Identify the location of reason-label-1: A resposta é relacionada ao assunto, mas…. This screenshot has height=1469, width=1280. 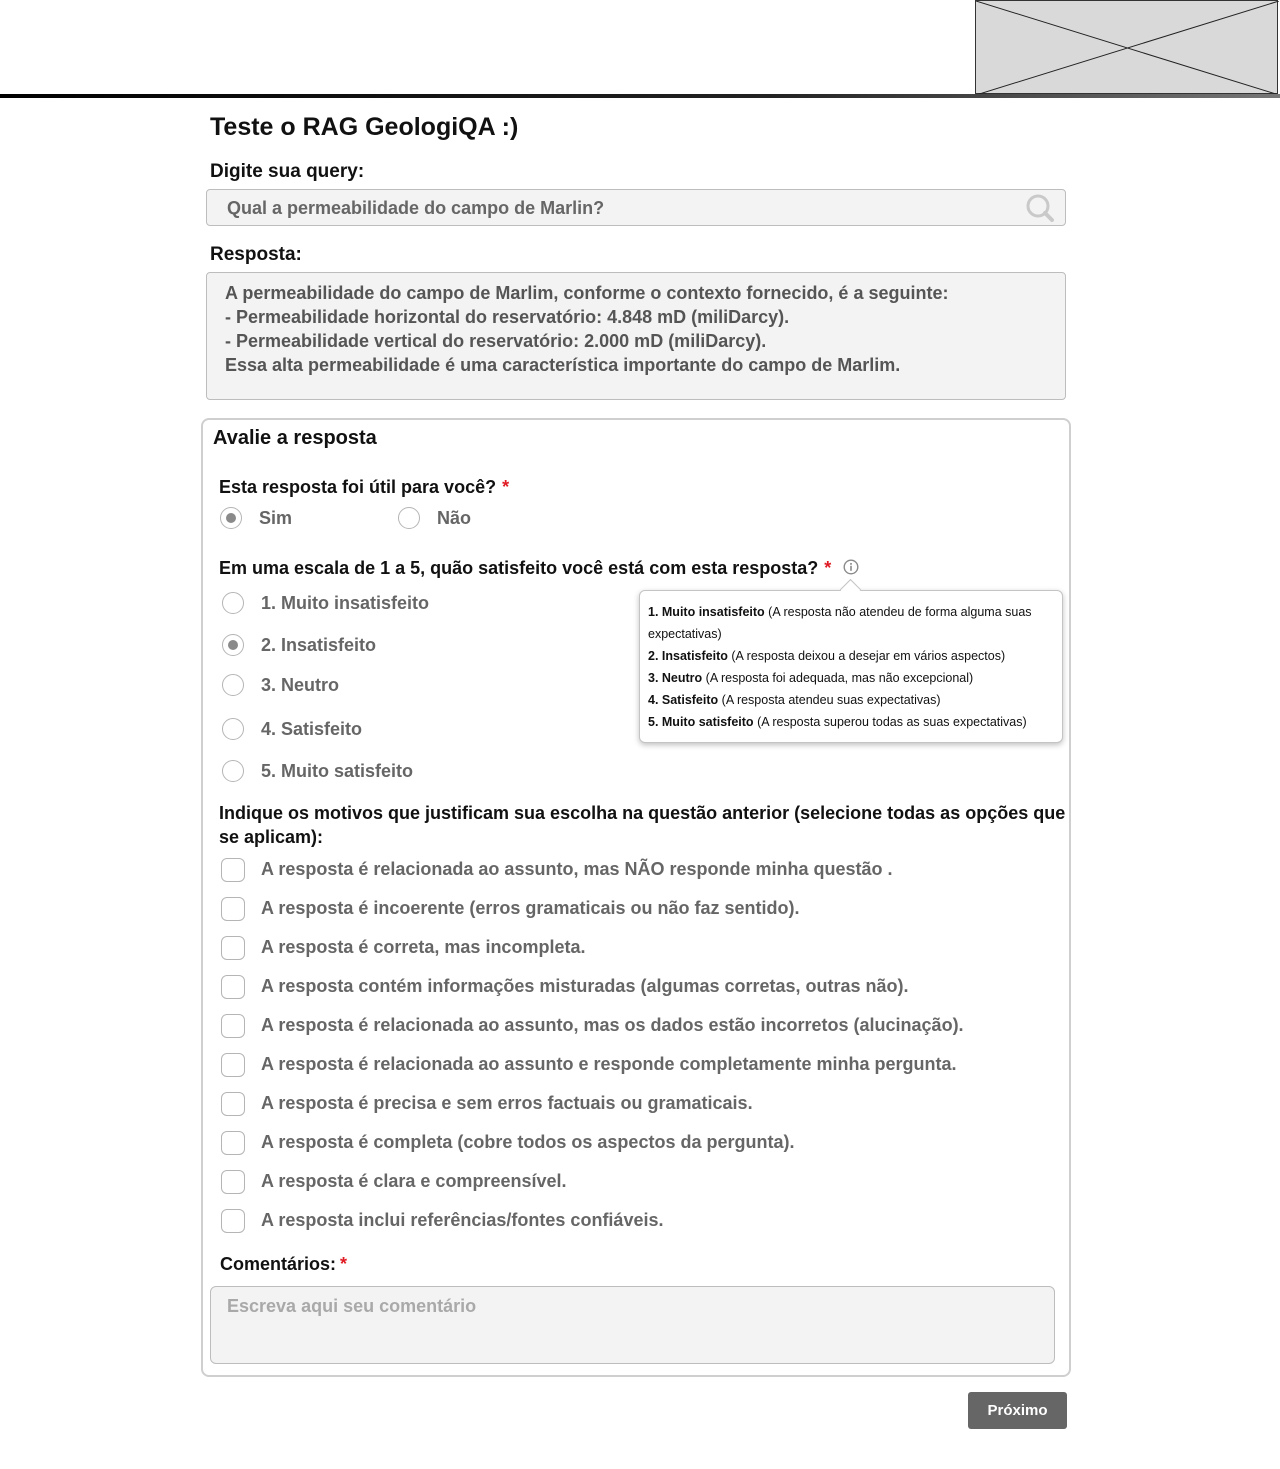
(577, 869).